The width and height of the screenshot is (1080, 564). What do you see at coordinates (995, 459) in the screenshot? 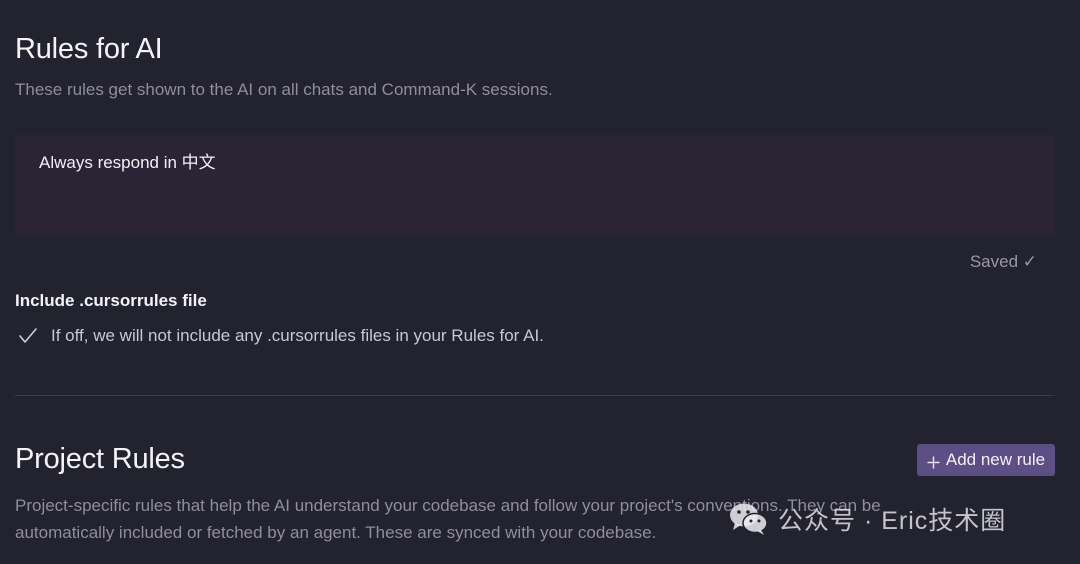
I see `add-new-rule-label: Add new rule` at bounding box center [995, 459].